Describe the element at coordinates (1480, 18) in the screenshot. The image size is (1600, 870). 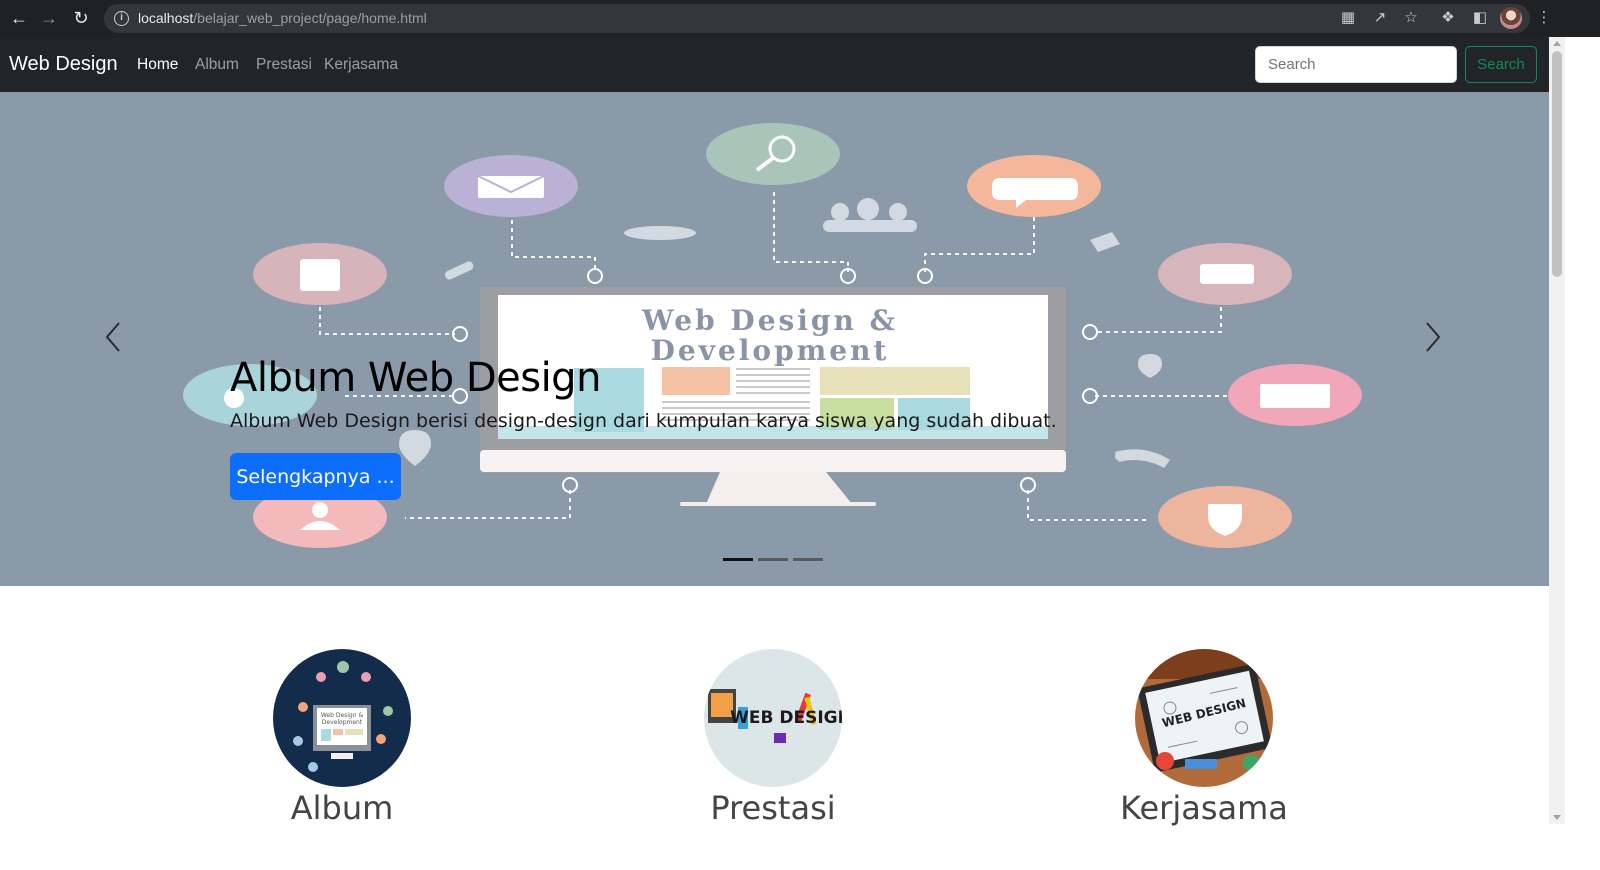
I see `side-panel-icon: ◧` at that location.